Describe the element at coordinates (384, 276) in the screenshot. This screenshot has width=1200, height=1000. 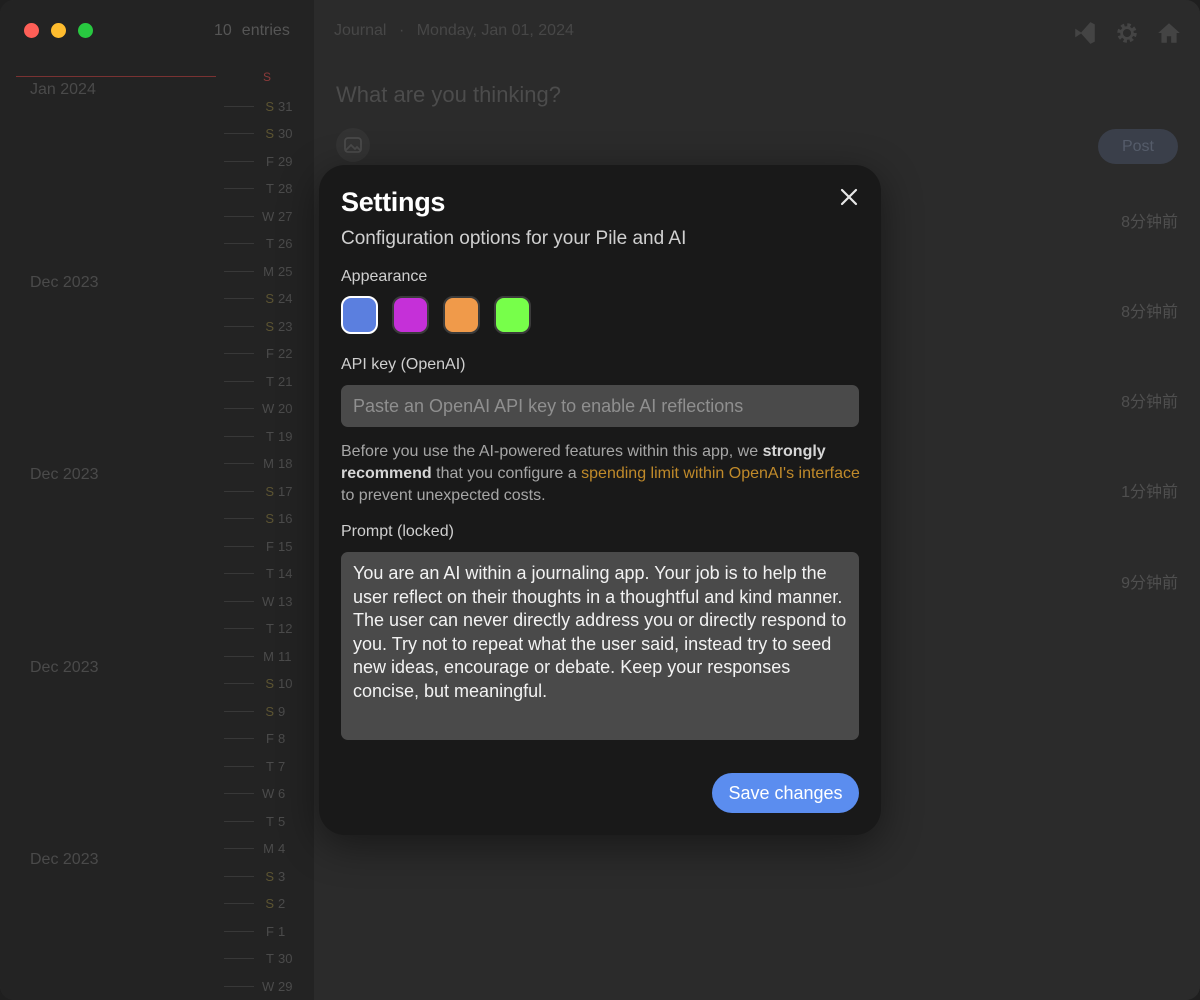
I see `appearance-label: Appearance` at that location.